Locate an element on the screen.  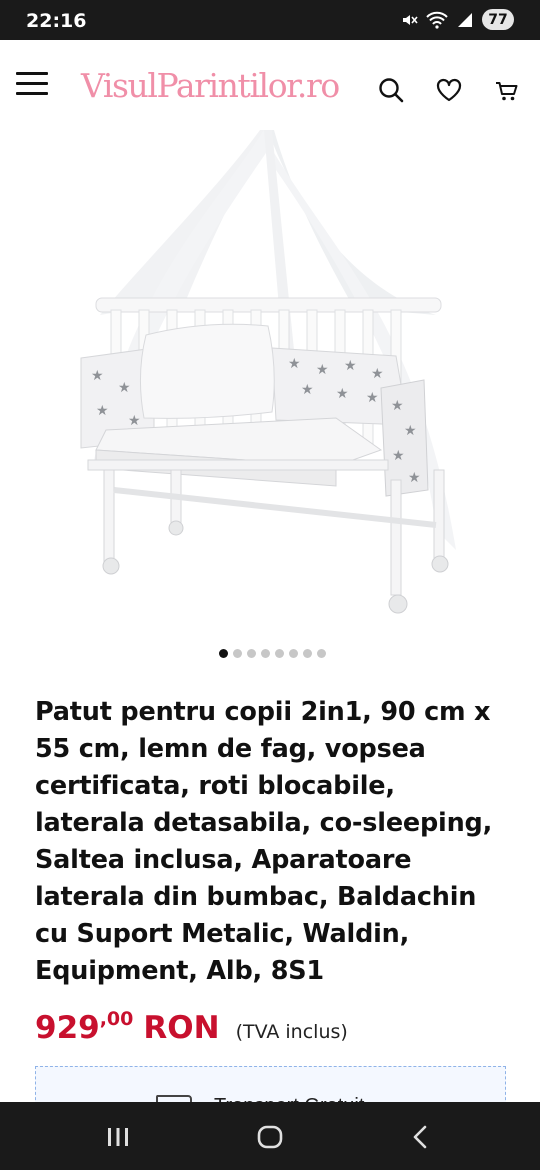
menu-icon is located at coordinates (32, 85).